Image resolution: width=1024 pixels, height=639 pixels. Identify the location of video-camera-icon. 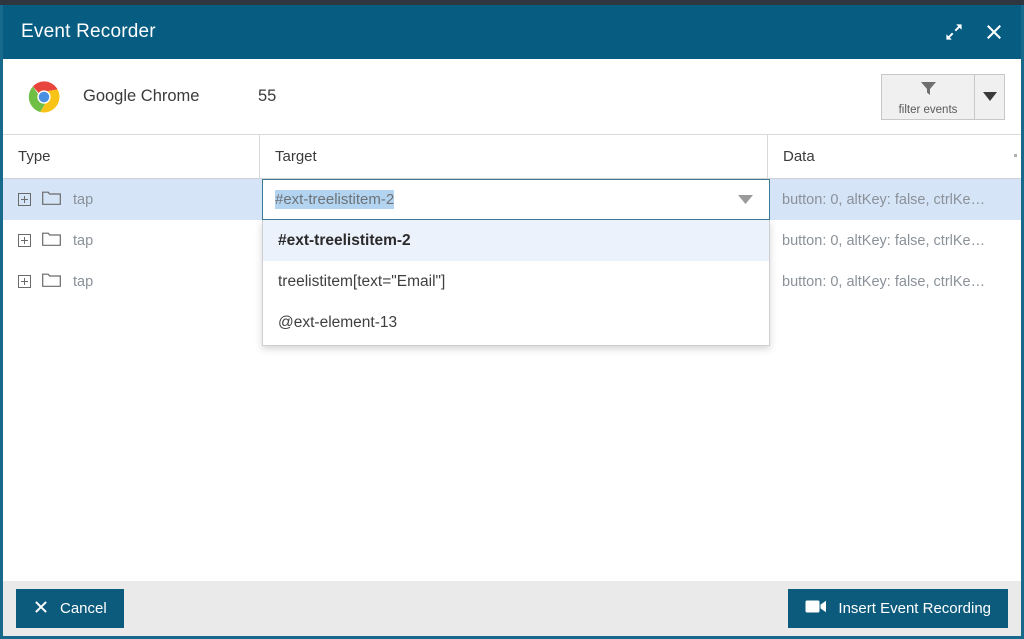
(816, 608).